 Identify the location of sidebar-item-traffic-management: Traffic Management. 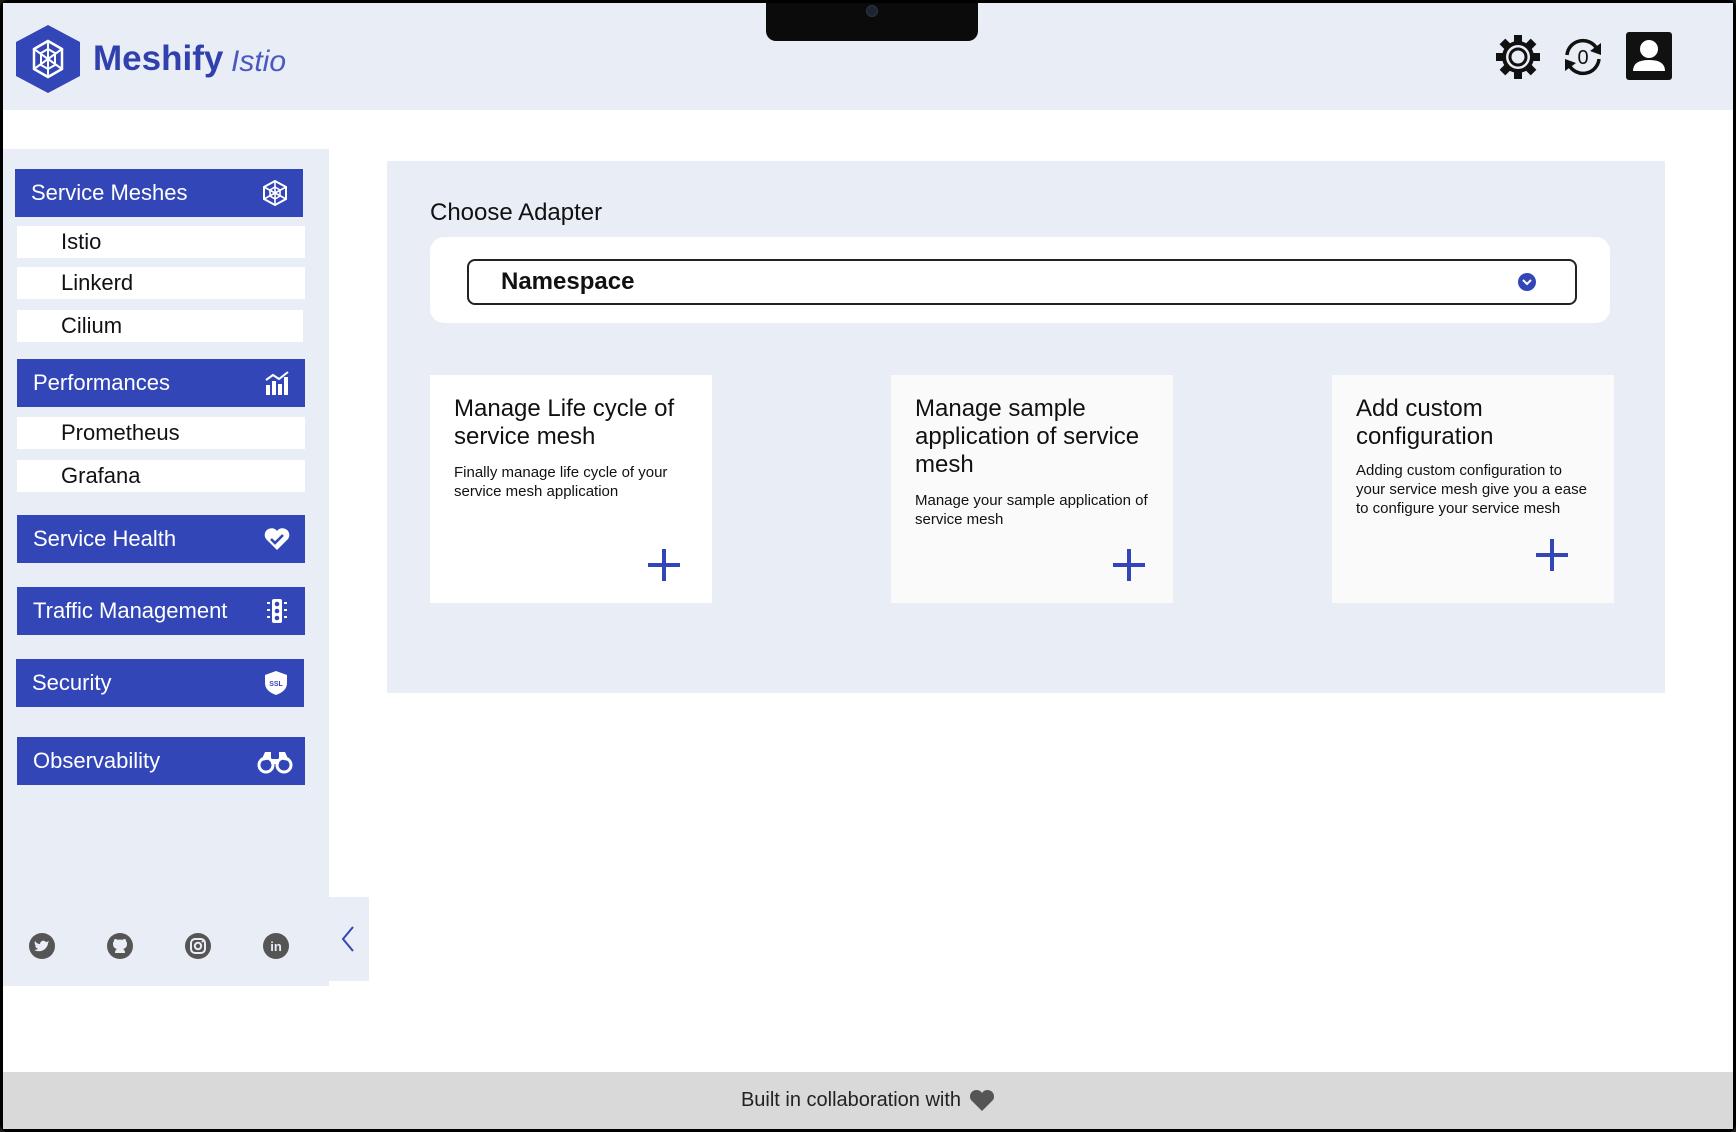
(161, 611).